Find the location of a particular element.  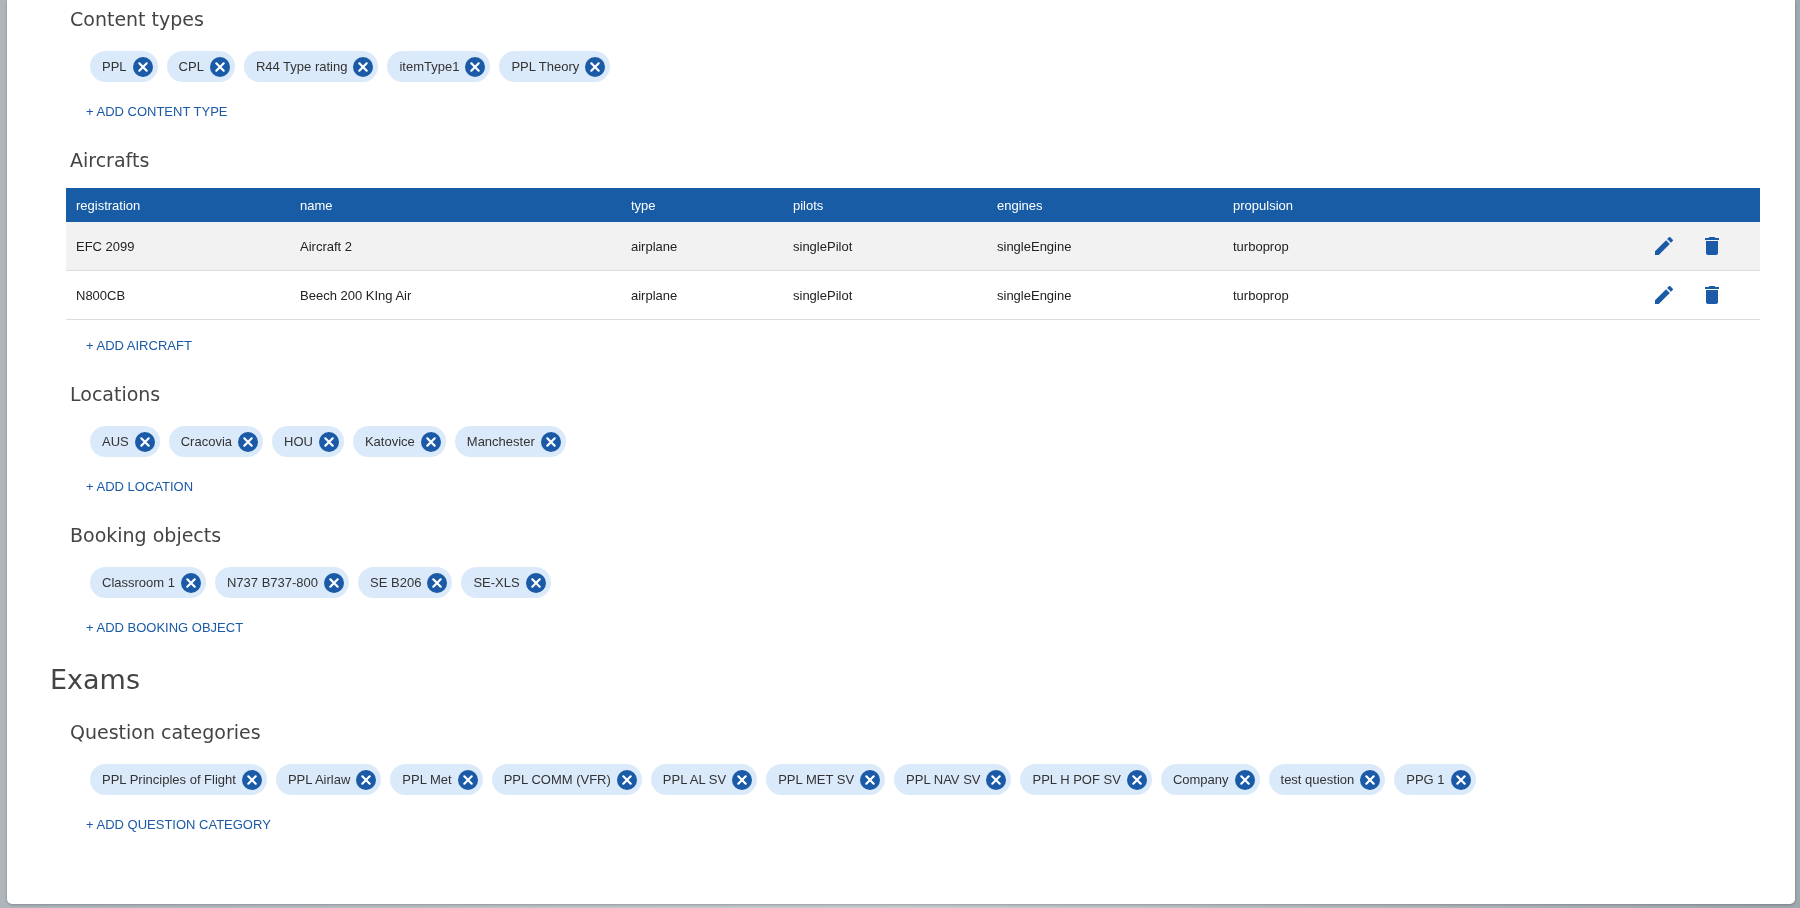

column-header: engines is located at coordinates (1020, 205).